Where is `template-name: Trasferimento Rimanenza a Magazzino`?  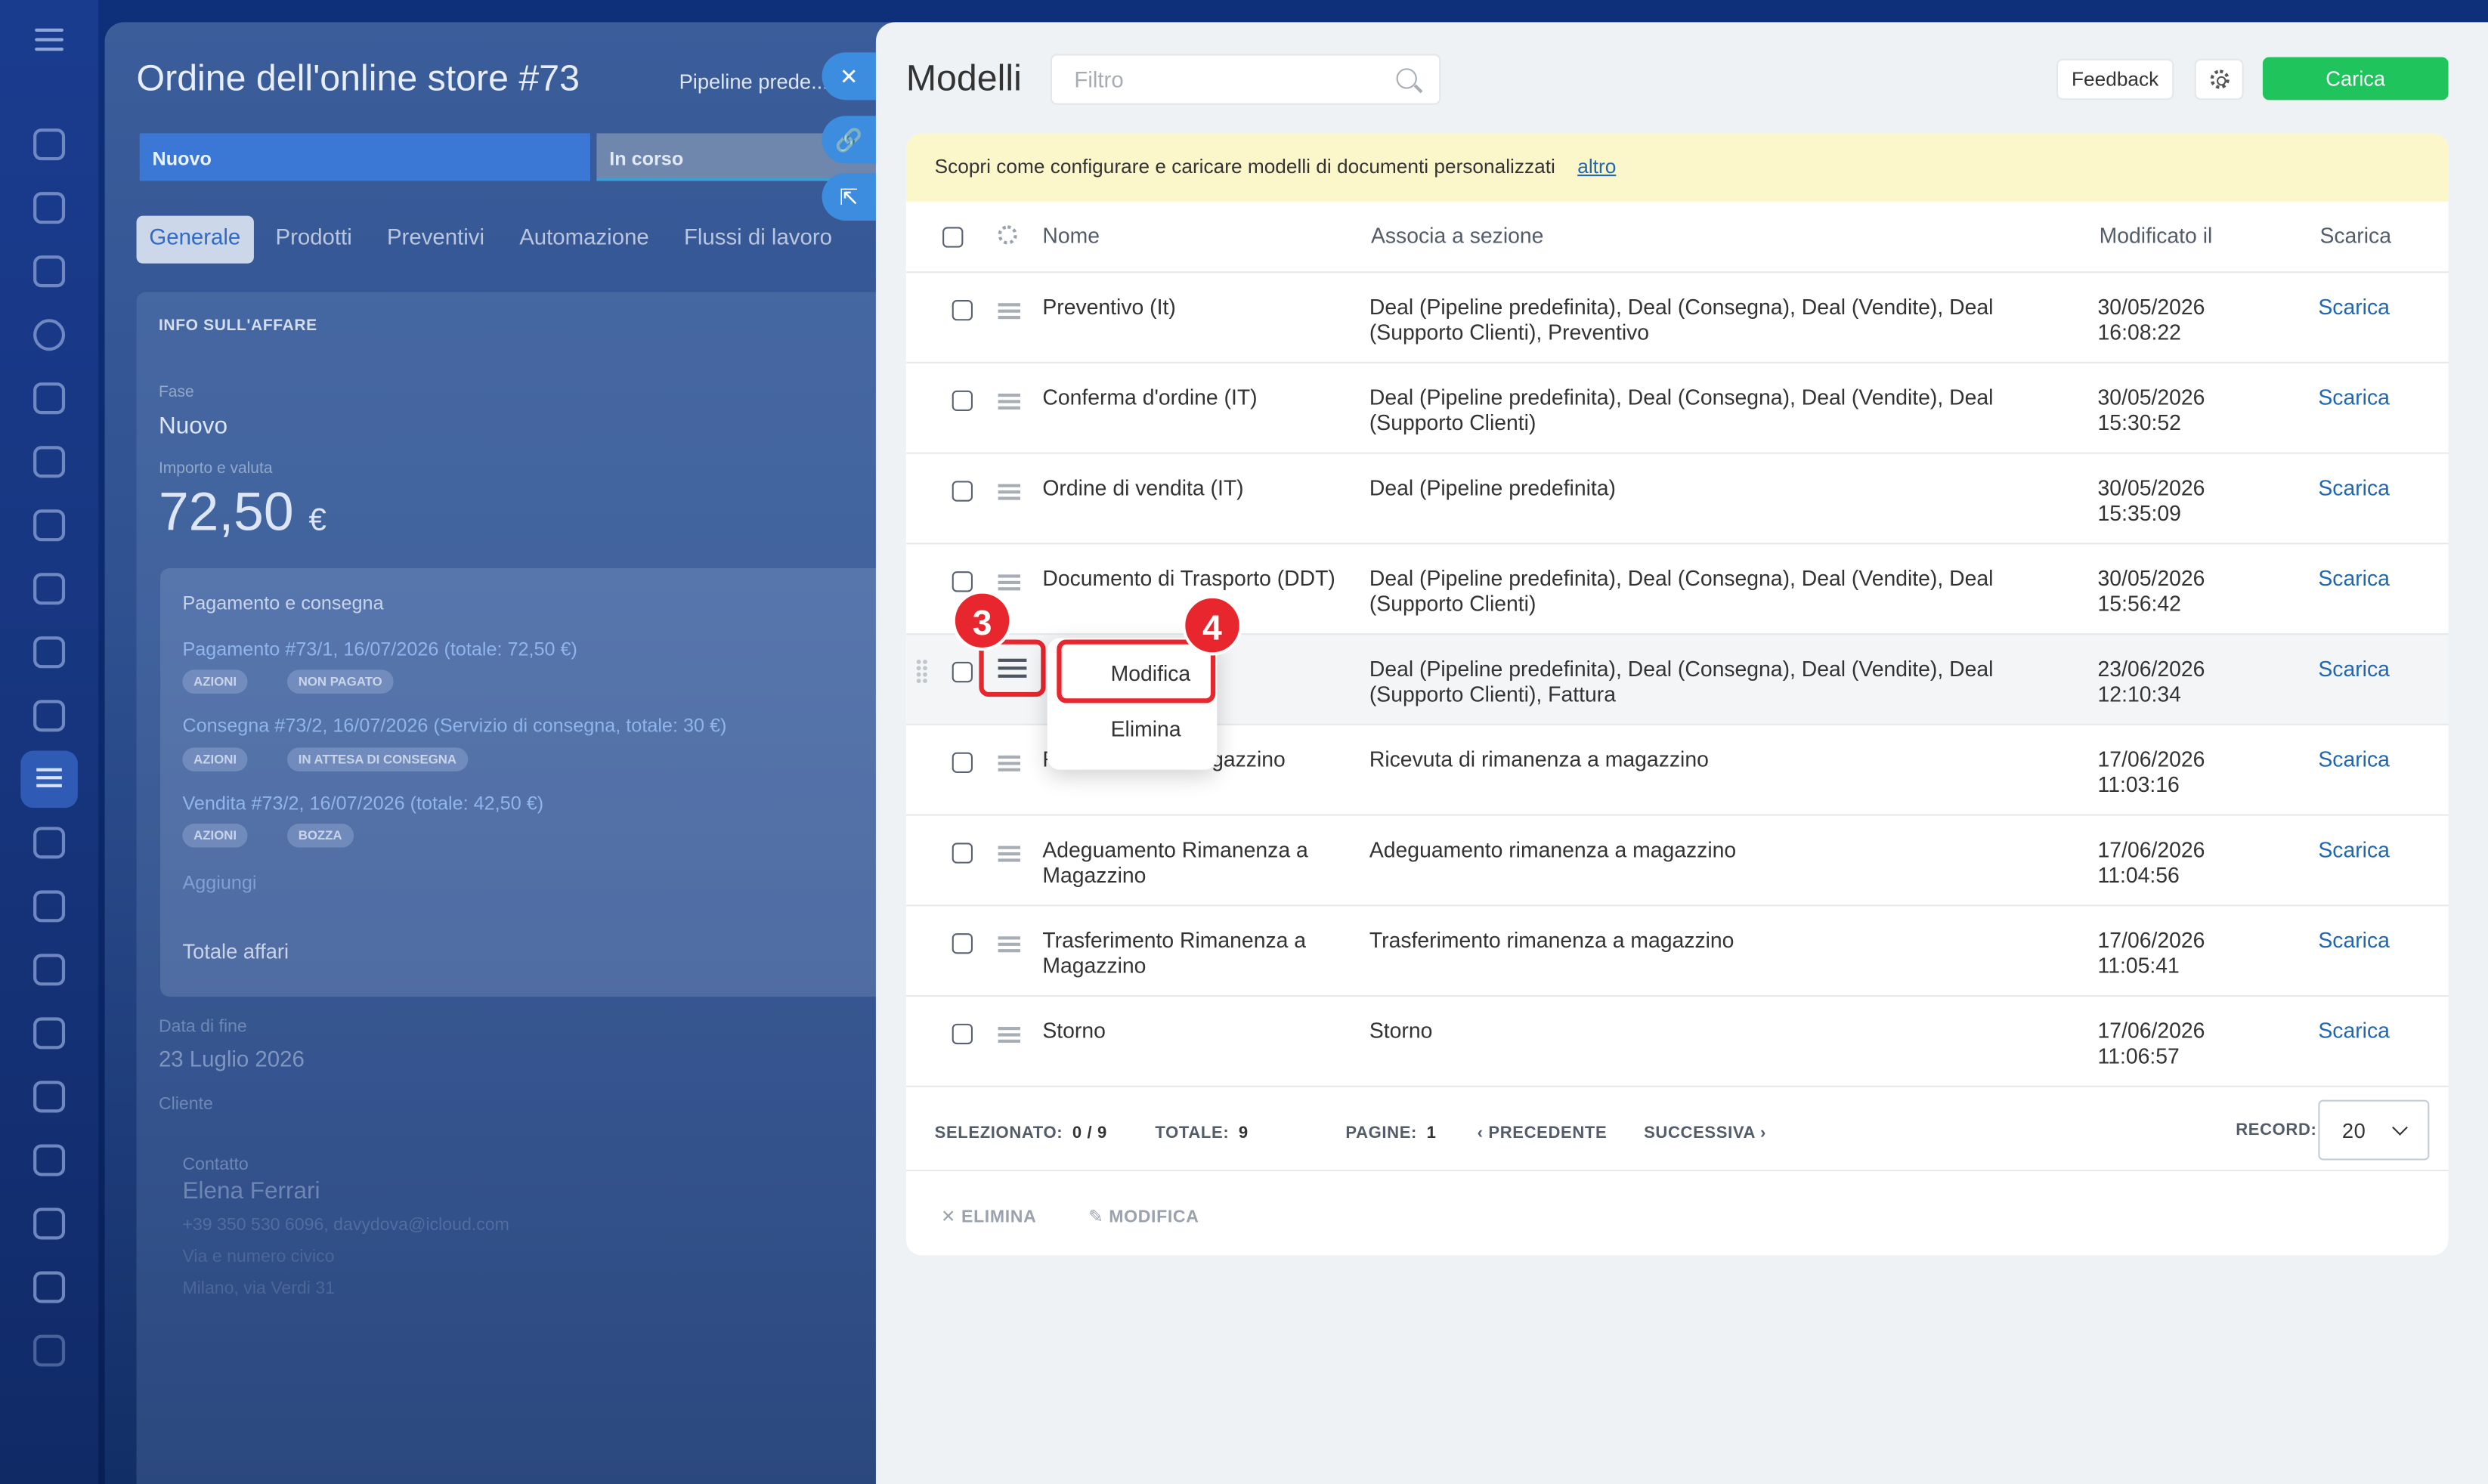 template-name: Trasferimento Rimanenza a Magazzino is located at coordinates (1193, 954).